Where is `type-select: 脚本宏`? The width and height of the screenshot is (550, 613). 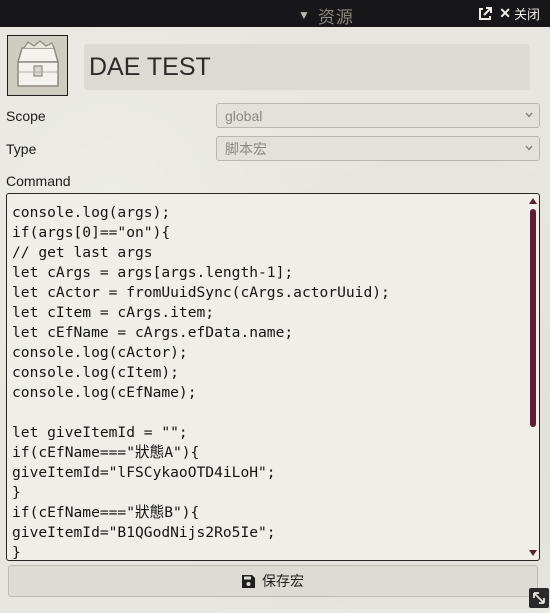
type-select: 脚本宏 is located at coordinates (378, 148).